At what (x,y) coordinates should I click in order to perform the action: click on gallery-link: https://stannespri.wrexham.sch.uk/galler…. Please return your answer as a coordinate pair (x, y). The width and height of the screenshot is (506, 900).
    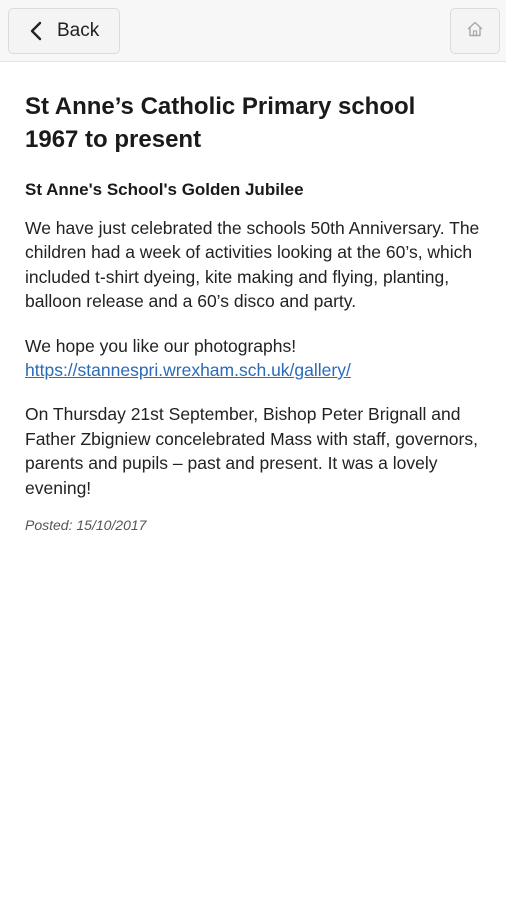
    Looking at the image, I should click on (188, 370).